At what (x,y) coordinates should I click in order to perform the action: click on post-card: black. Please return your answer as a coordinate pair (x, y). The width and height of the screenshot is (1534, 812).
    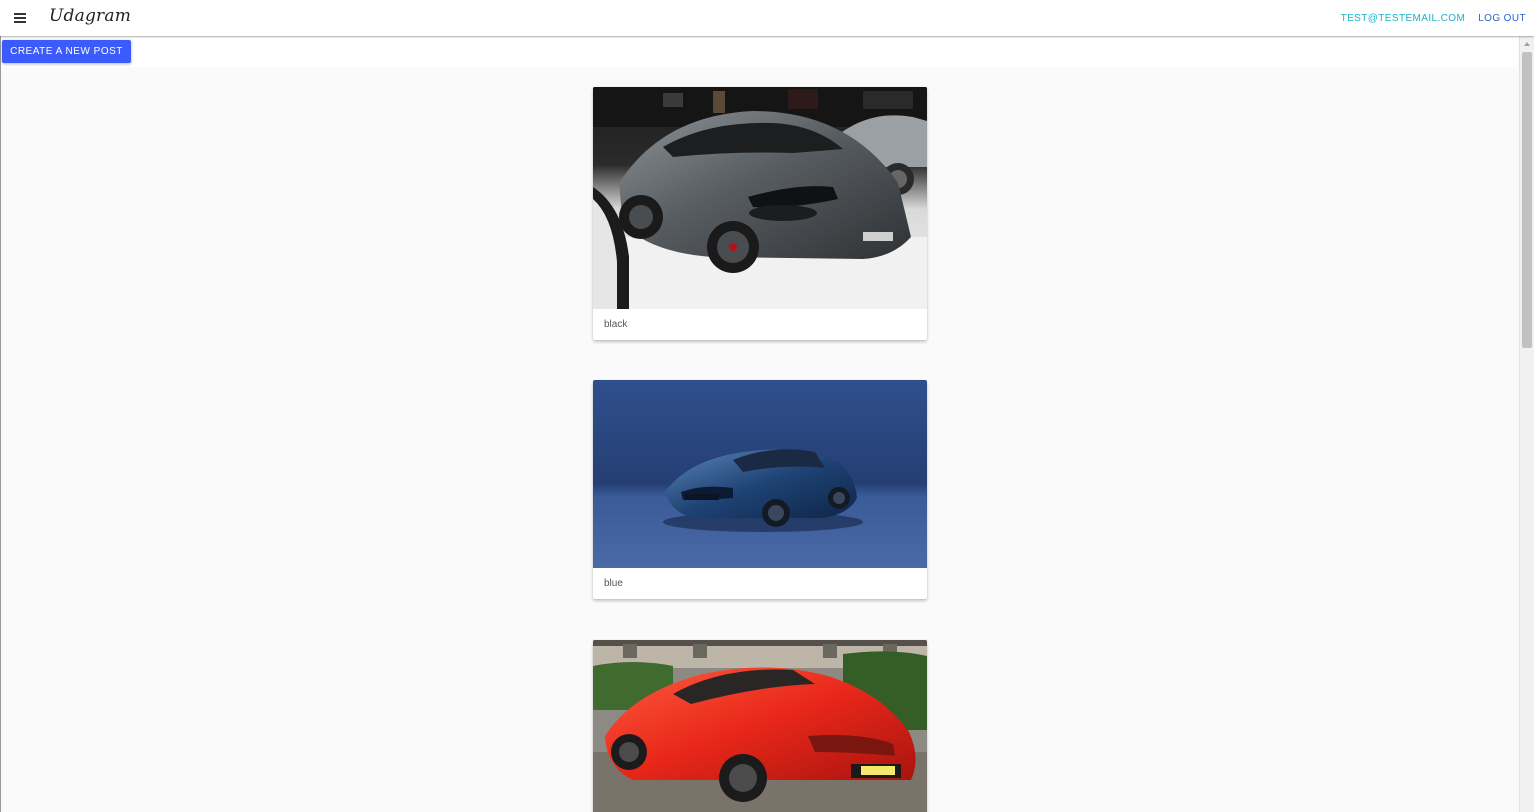
    Looking at the image, I should click on (760, 213).